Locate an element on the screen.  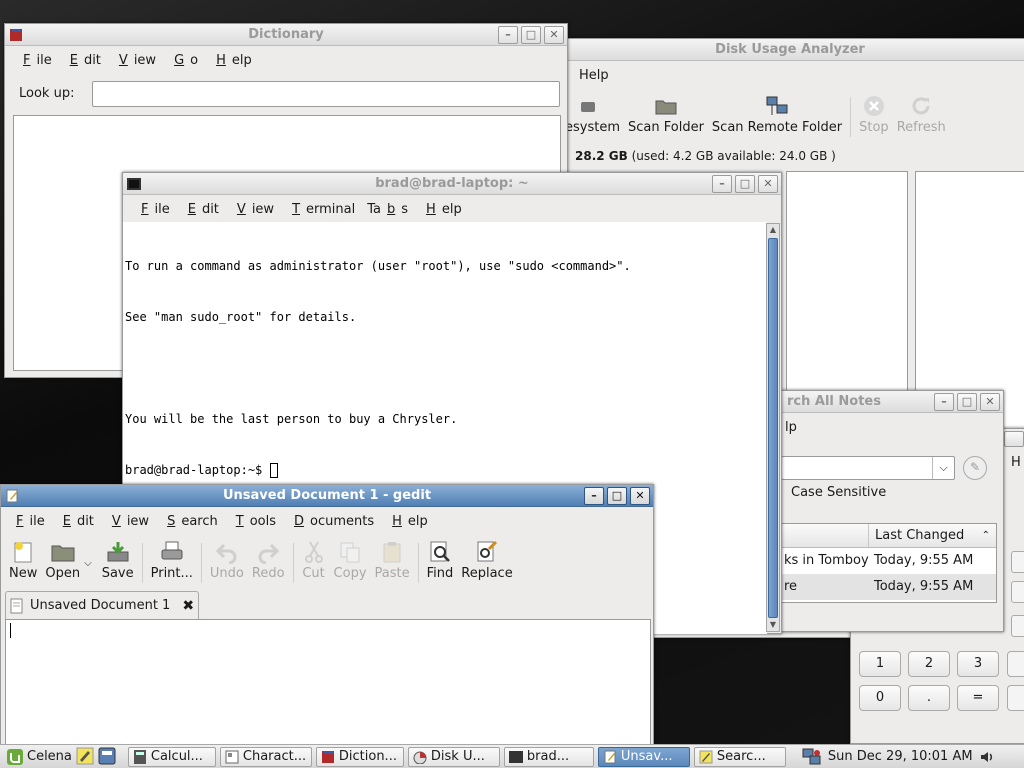
undo-button: Undo is located at coordinates (227, 559).